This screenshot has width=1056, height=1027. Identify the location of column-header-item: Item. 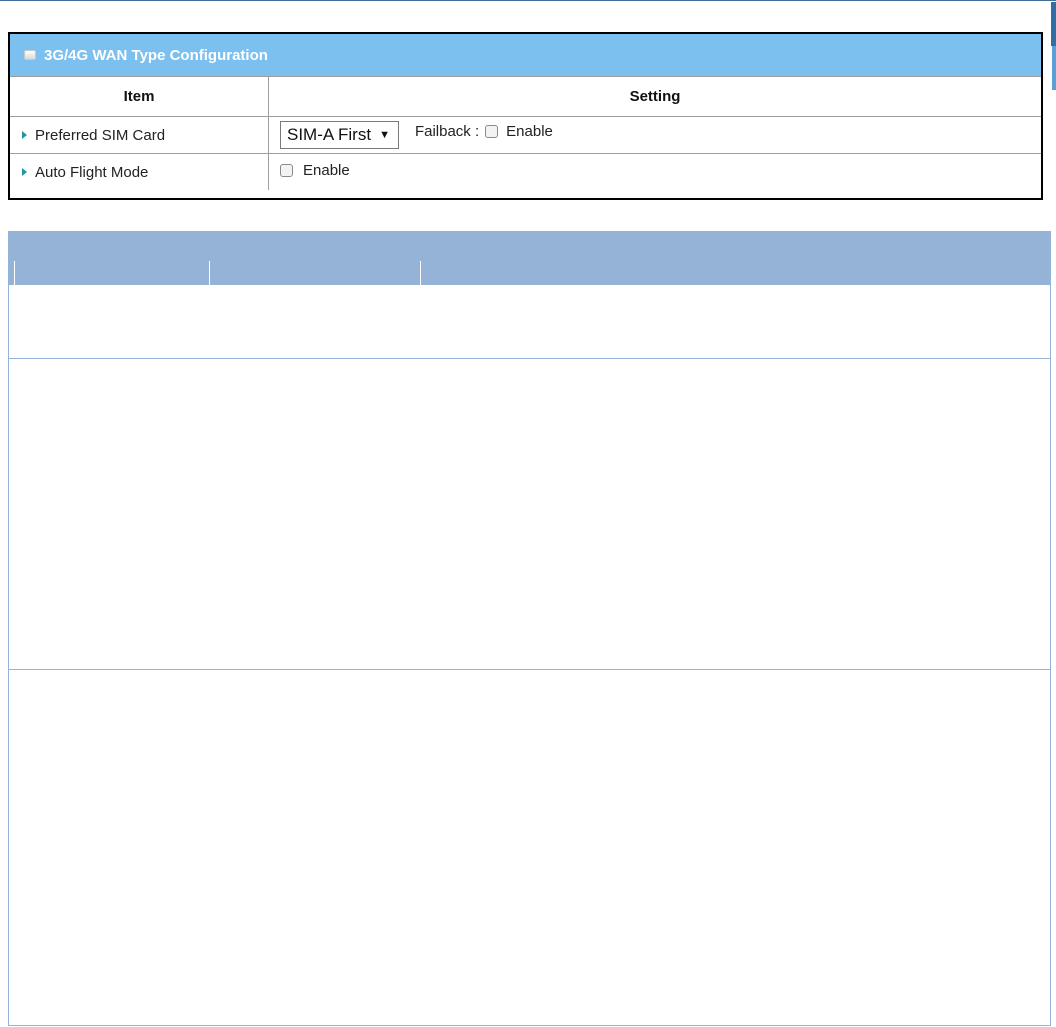
(139, 96).